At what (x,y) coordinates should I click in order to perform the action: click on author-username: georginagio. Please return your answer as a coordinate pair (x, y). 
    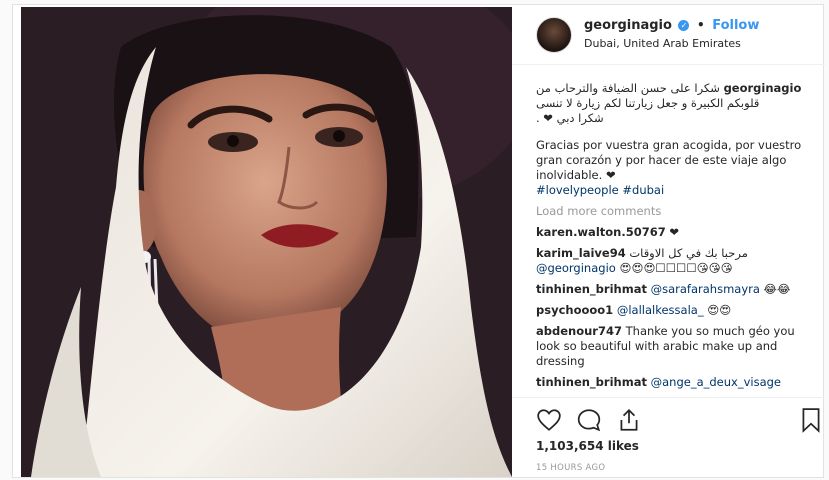
    Looking at the image, I should click on (628, 25).